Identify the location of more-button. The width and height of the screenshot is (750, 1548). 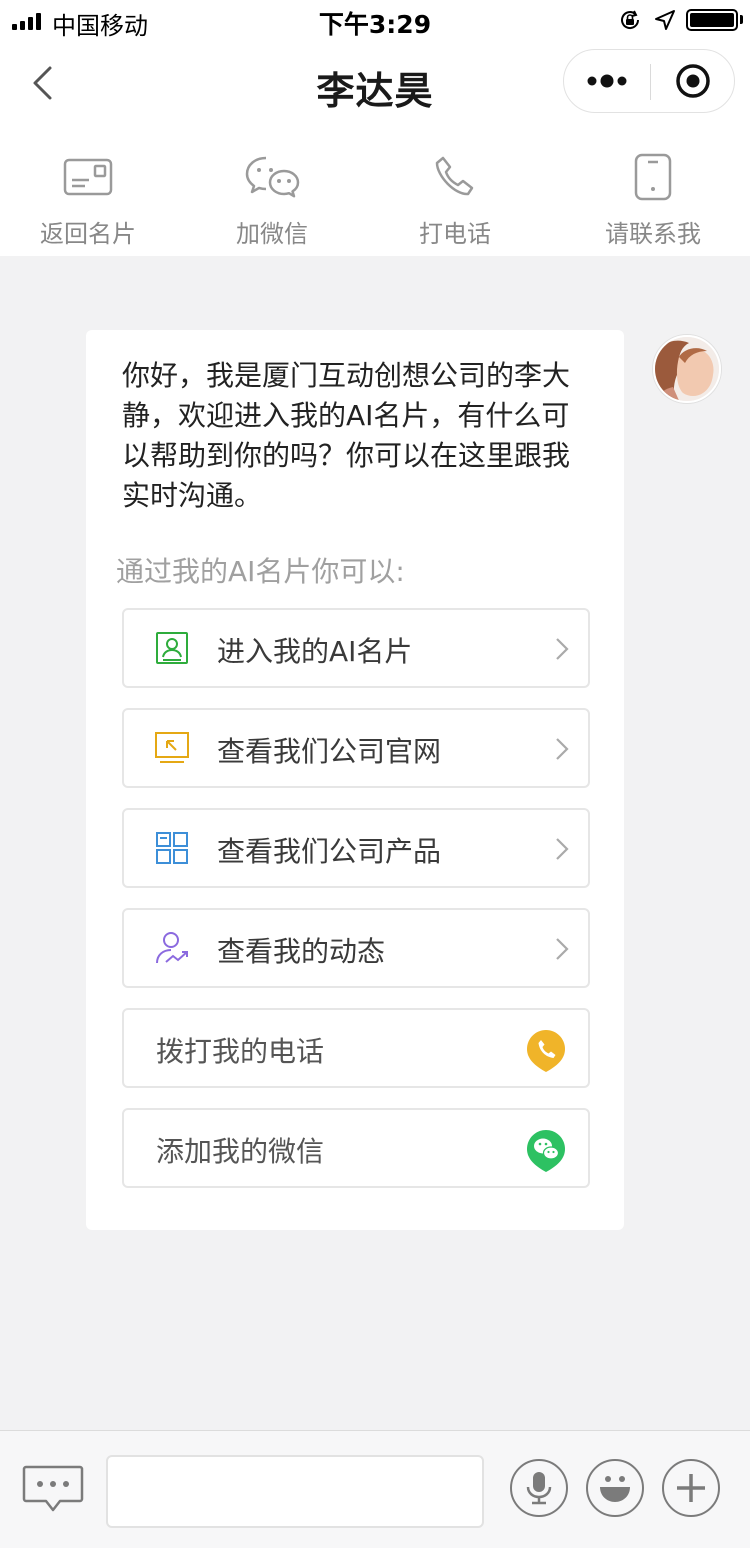
(607, 81).